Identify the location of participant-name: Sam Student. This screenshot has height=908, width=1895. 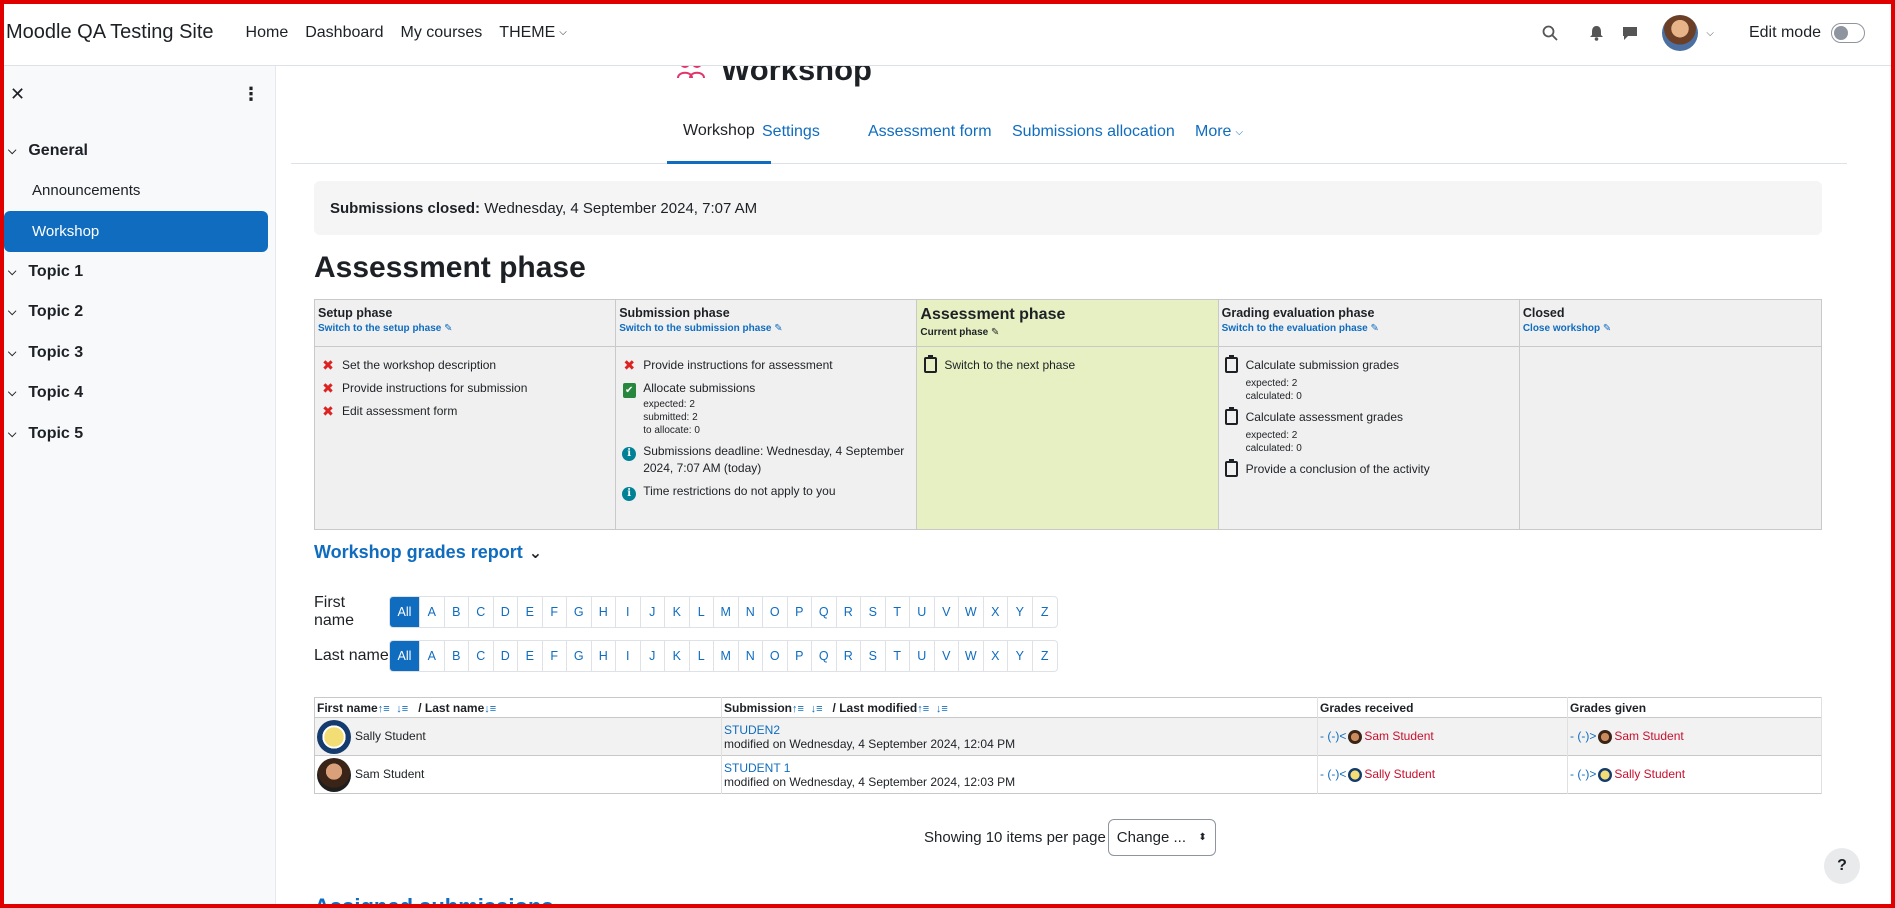
(389, 774).